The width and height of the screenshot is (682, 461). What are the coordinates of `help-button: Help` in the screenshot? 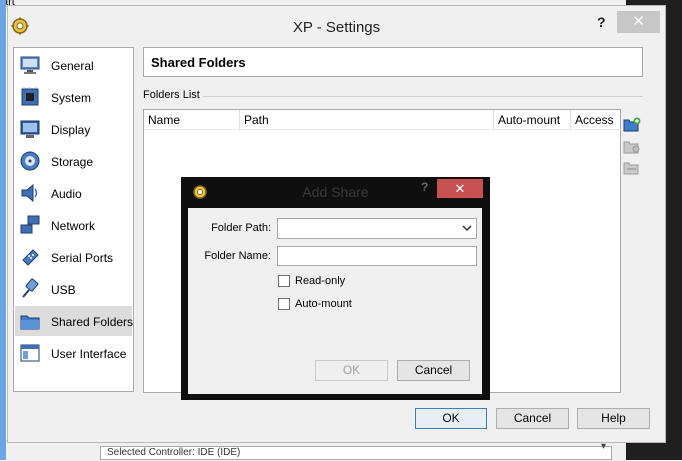 It's located at (613, 418).